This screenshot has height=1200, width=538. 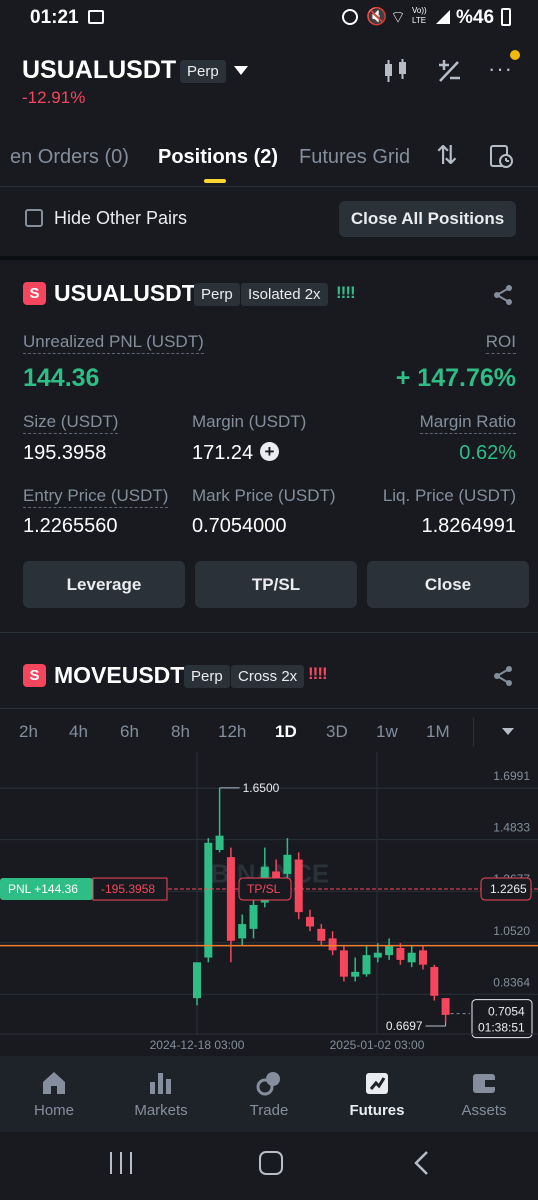 I want to click on size-label: Size (USDT), so click(x=71, y=423).